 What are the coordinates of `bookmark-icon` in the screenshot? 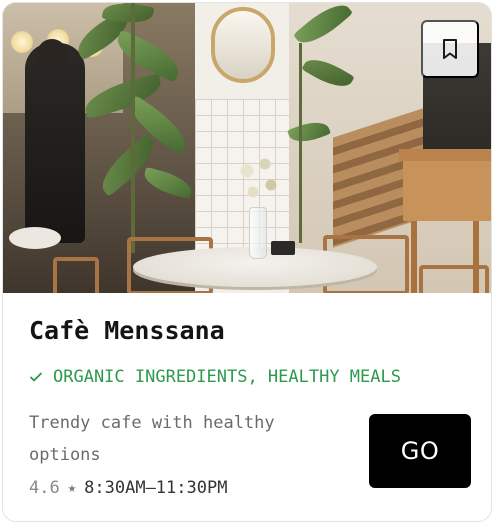 It's located at (450, 49).